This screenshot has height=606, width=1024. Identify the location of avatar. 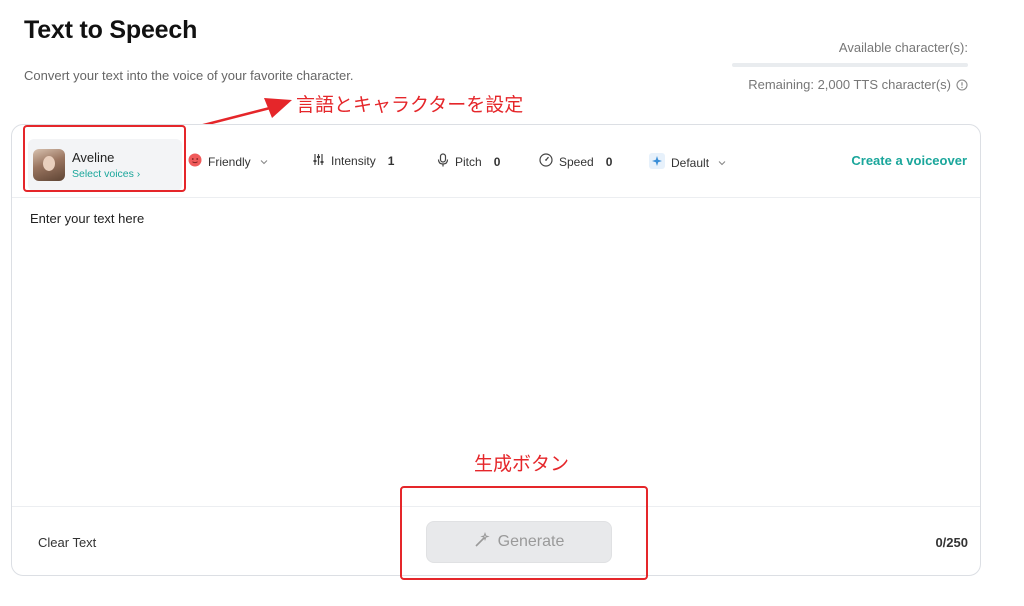
(49, 165).